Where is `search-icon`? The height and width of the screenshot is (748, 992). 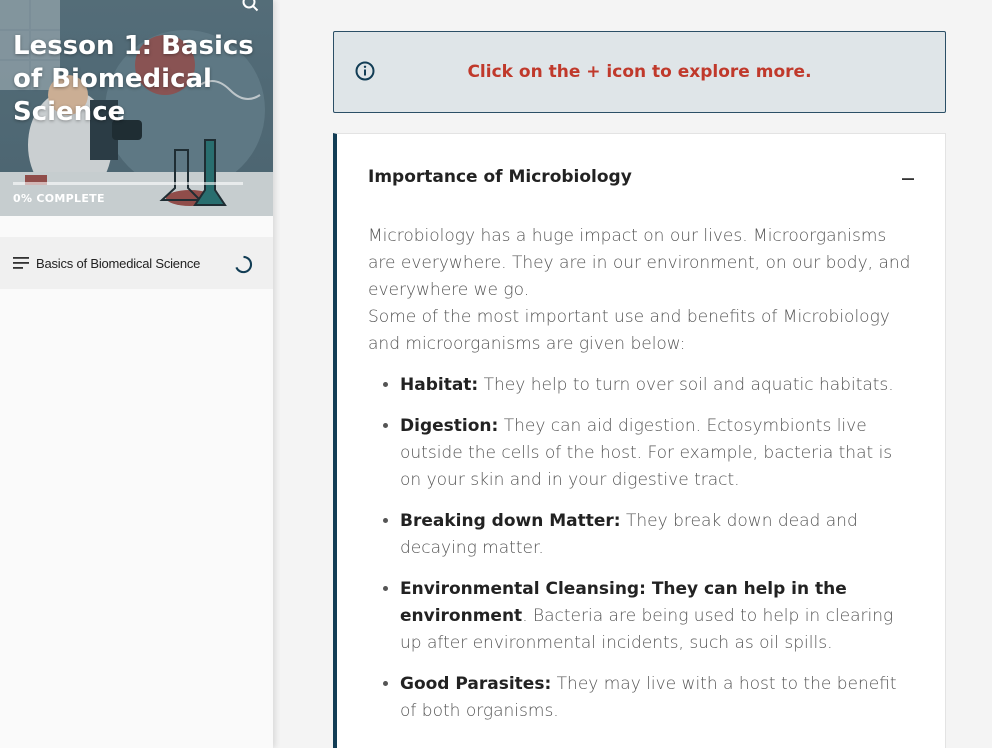 search-icon is located at coordinates (250, 6).